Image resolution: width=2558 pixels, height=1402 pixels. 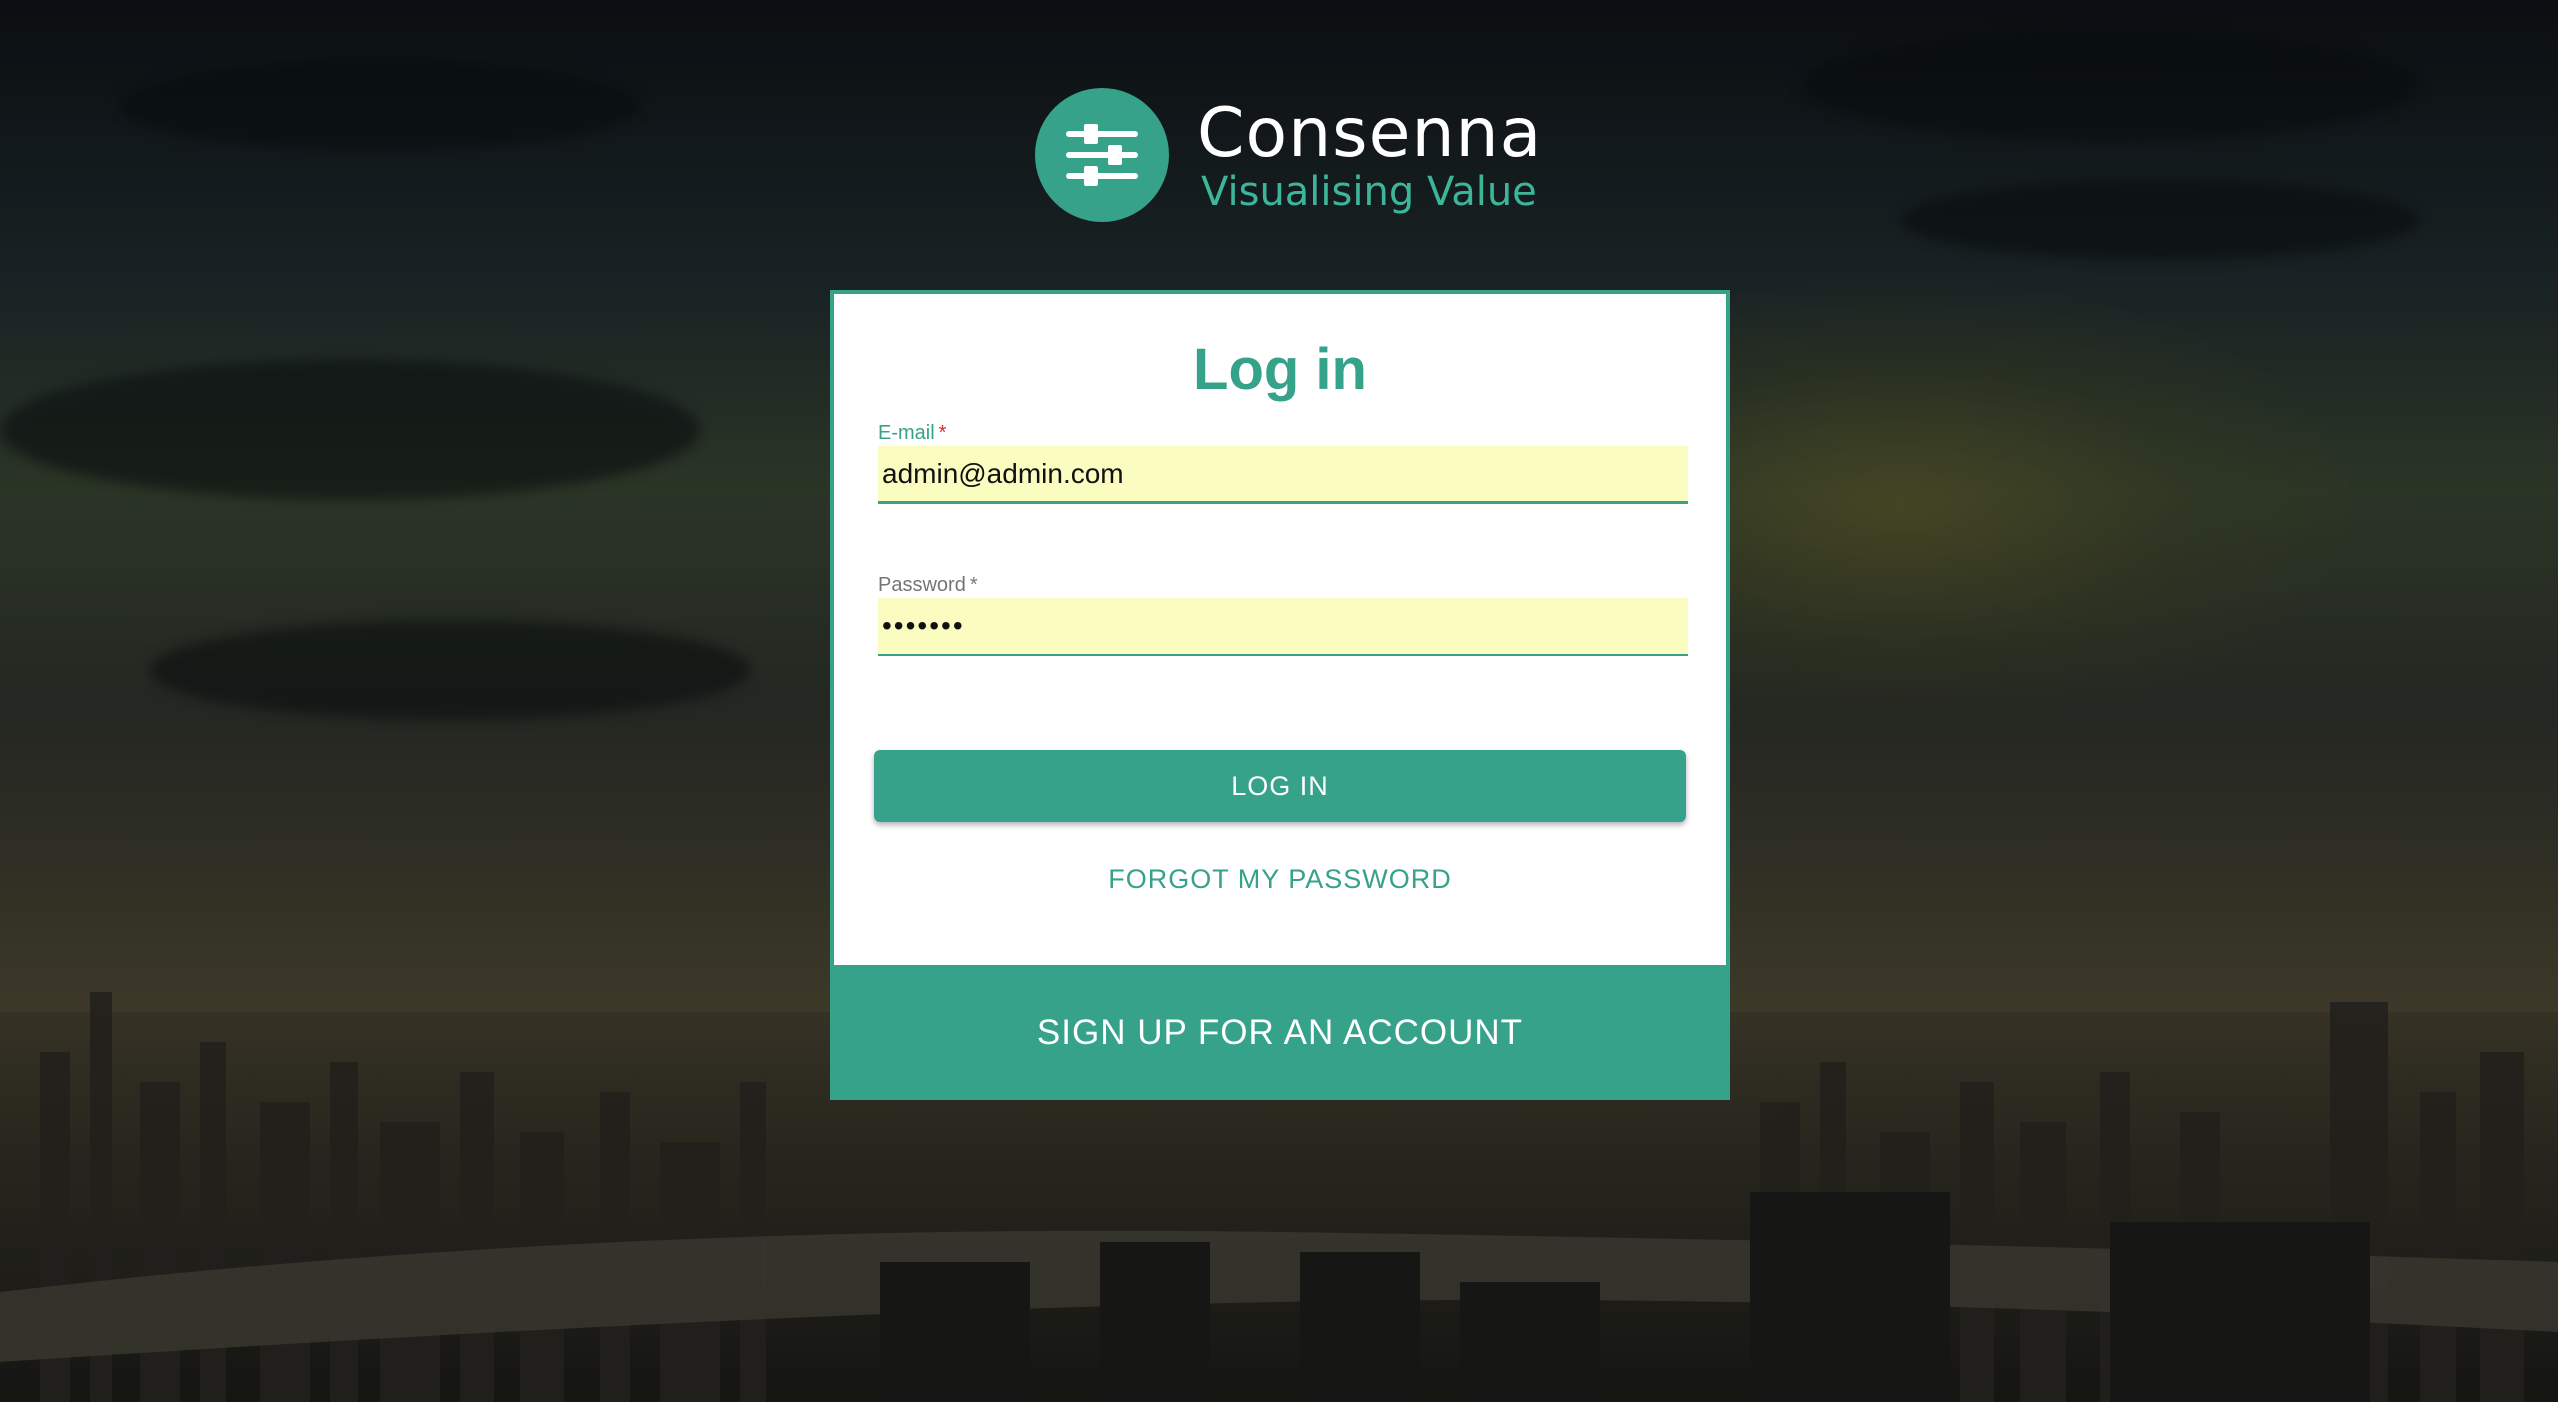 What do you see at coordinates (1283, 627) in the screenshot?
I see `password-field` at bounding box center [1283, 627].